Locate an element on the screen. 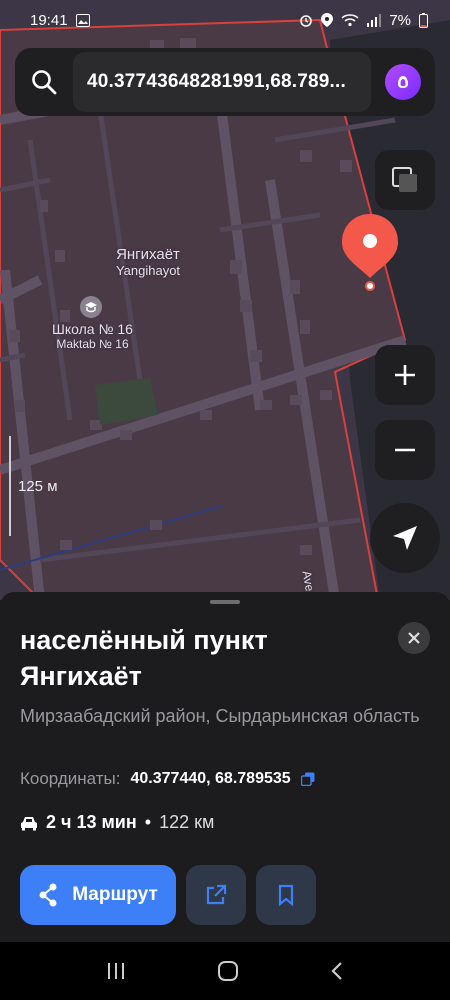  route-button: Маршрут is located at coordinates (98, 895).